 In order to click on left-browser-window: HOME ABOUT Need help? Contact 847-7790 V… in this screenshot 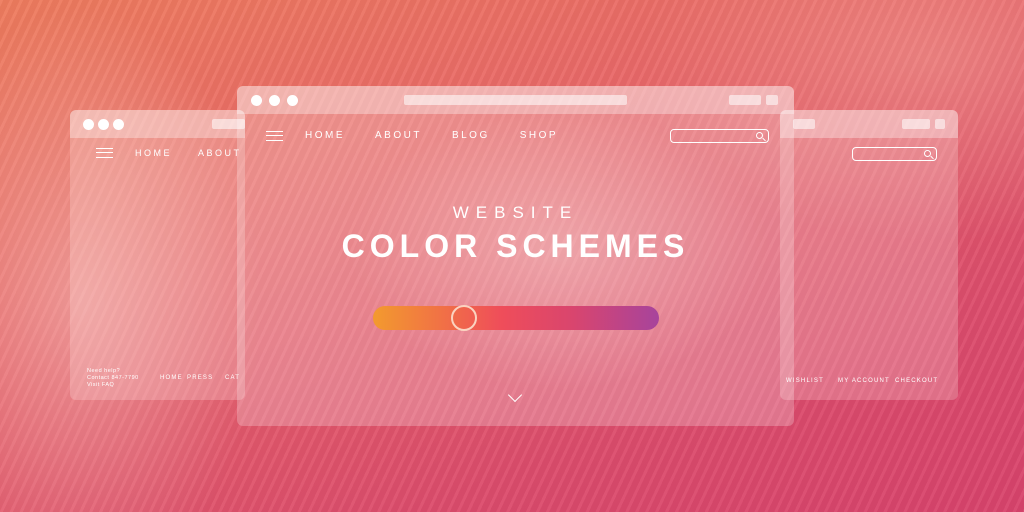, I will do `click(157, 255)`.